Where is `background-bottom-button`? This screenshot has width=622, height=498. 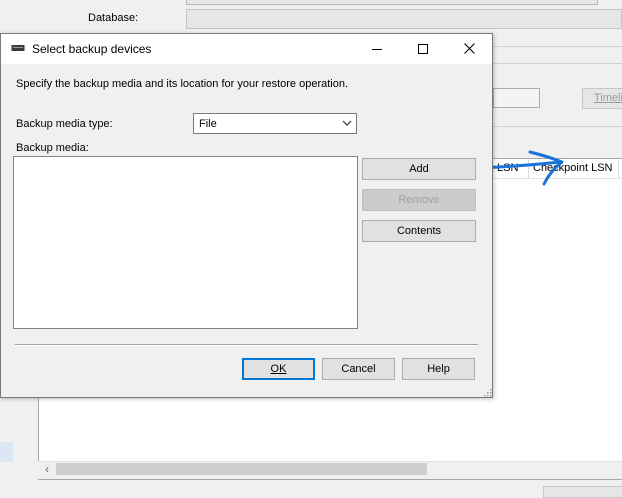 background-bottom-button is located at coordinates (582, 492).